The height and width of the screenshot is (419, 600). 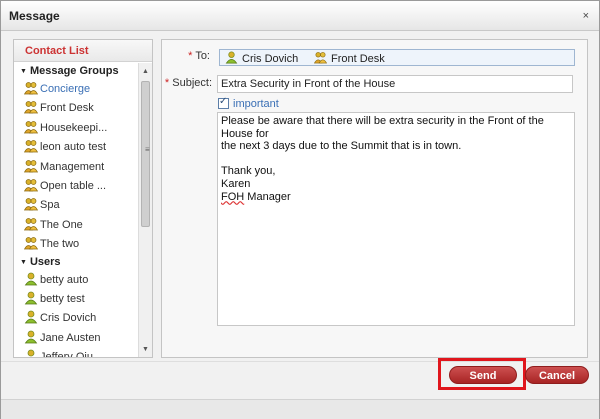 What do you see at coordinates (233, 196) in the screenshot?
I see `spellcheck-word: FOH` at bounding box center [233, 196].